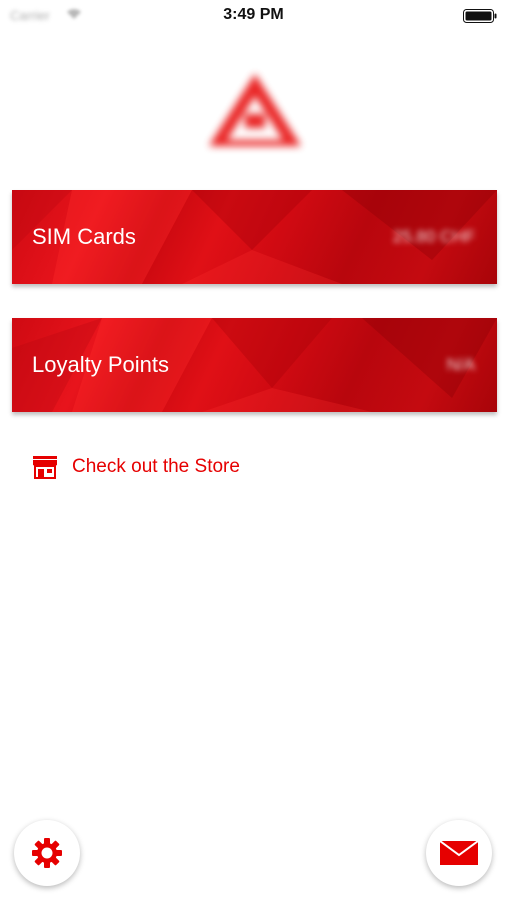 The image size is (507, 900). I want to click on mail-button, so click(459, 853).